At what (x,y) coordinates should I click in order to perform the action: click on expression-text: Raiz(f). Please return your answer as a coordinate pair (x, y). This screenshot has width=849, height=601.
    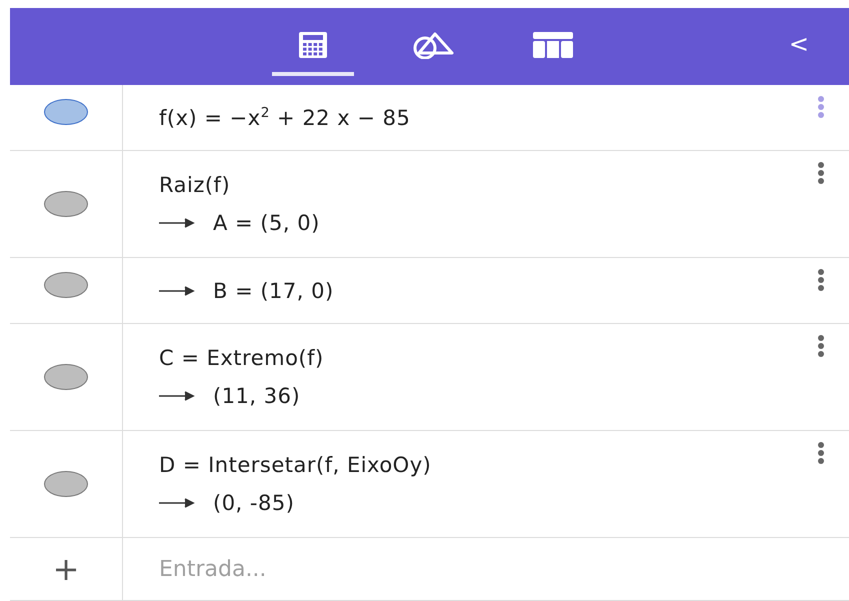
    Looking at the image, I should click on (194, 185).